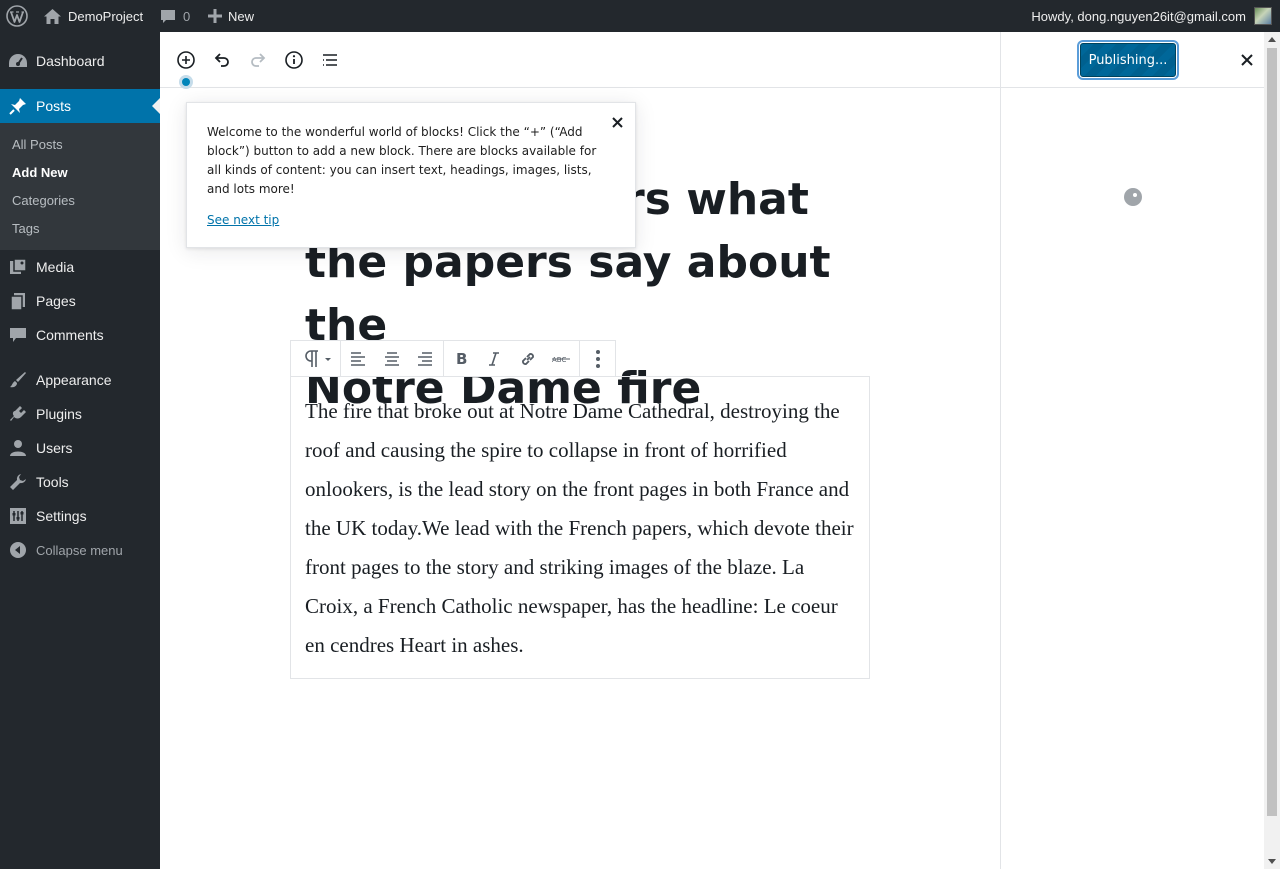  I want to click on sidebar-item-label: Plugins, so click(59, 414).